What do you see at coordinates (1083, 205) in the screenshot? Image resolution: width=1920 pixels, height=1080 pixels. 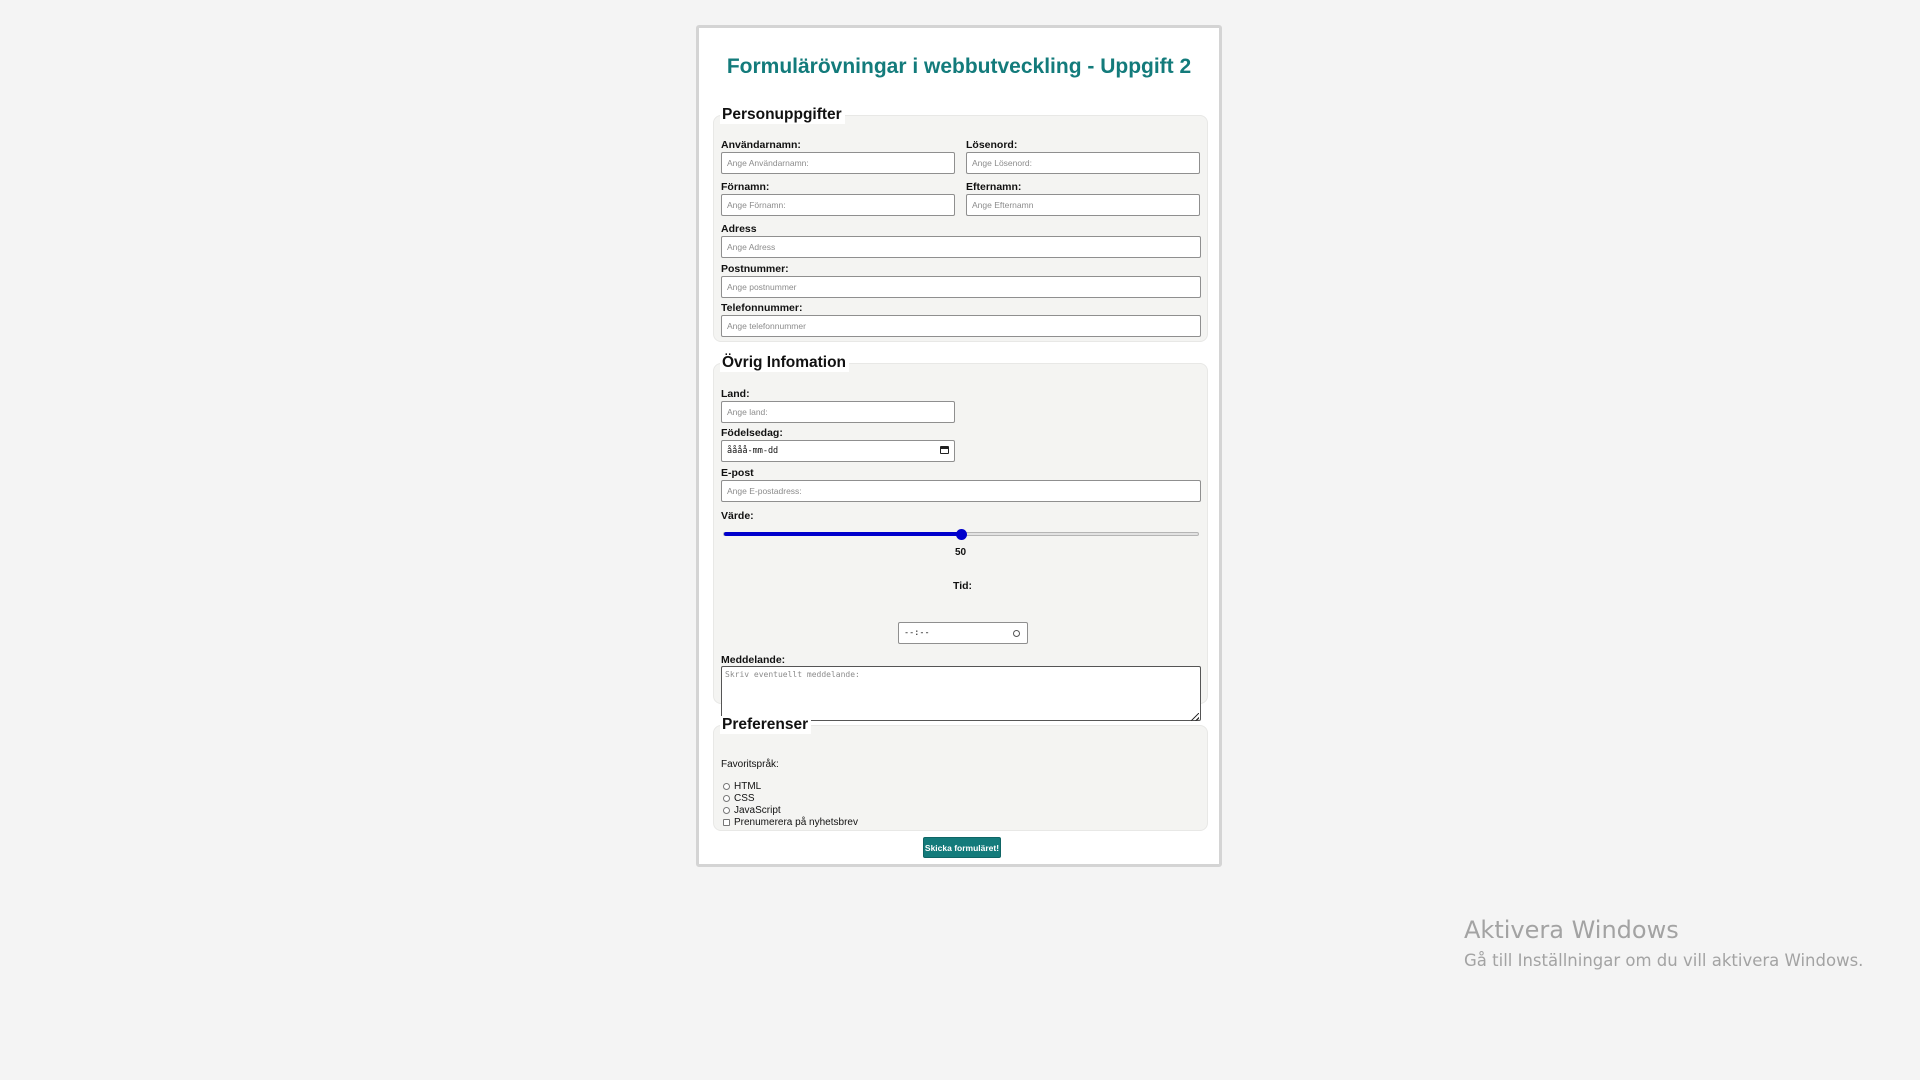 I see `lastname-input` at bounding box center [1083, 205].